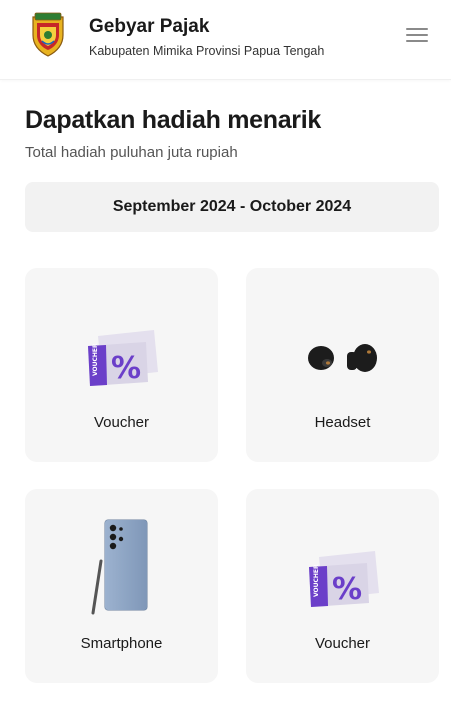 This screenshot has width=451, height=702. Describe the element at coordinates (48, 34) in the screenshot. I see `regency-crest-logo` at that location.